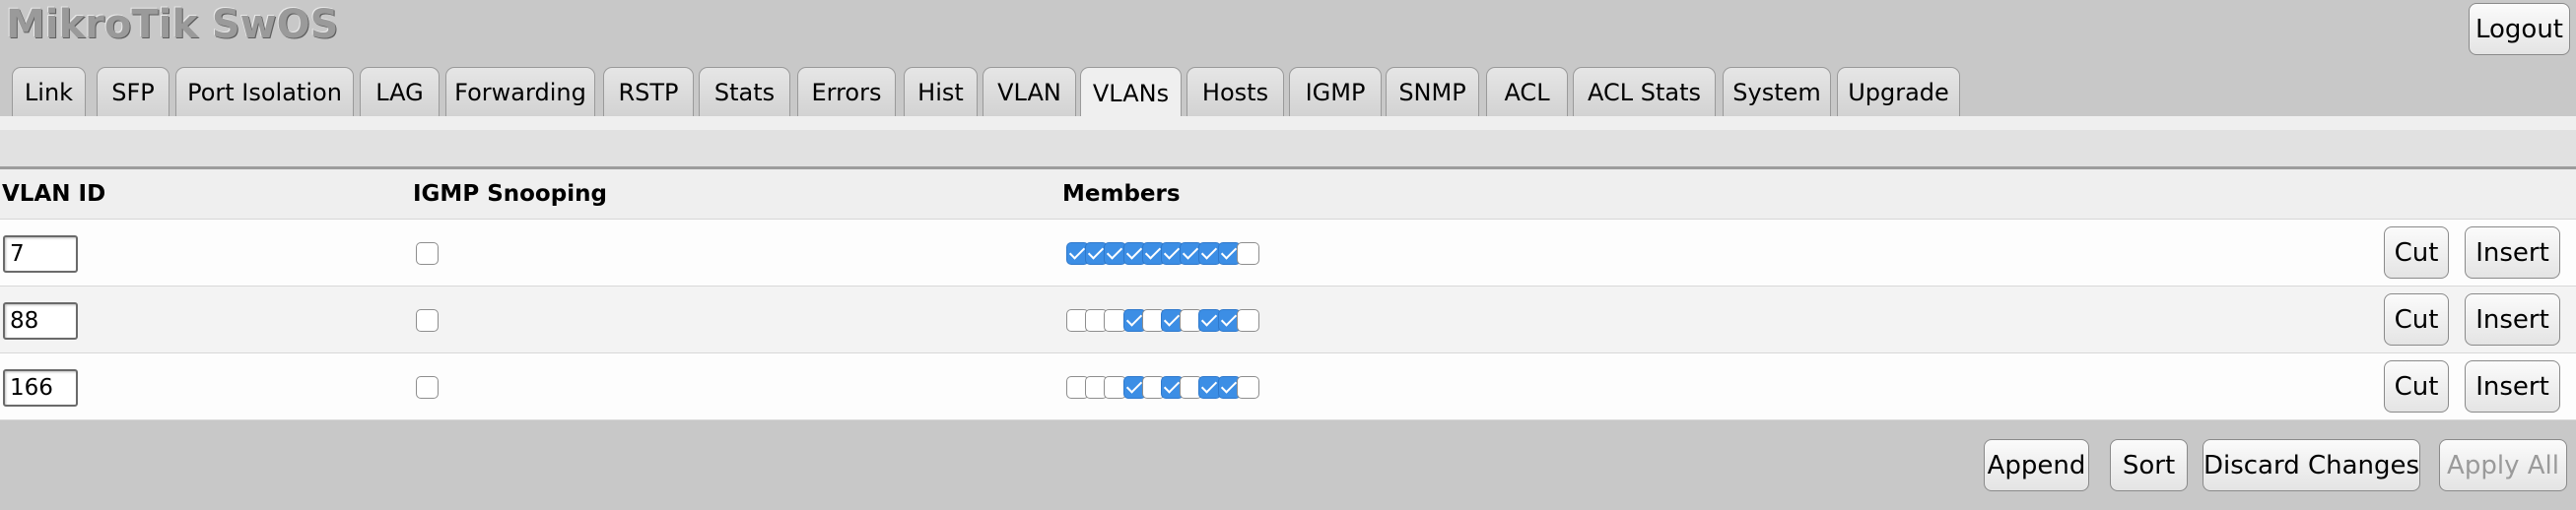 The width and height of the screenshot is (2576, 510). What do you see at coordinates (744, 92) in the screenshot?
I see `tab-stats: Stats` at bounding box center [744, 92].